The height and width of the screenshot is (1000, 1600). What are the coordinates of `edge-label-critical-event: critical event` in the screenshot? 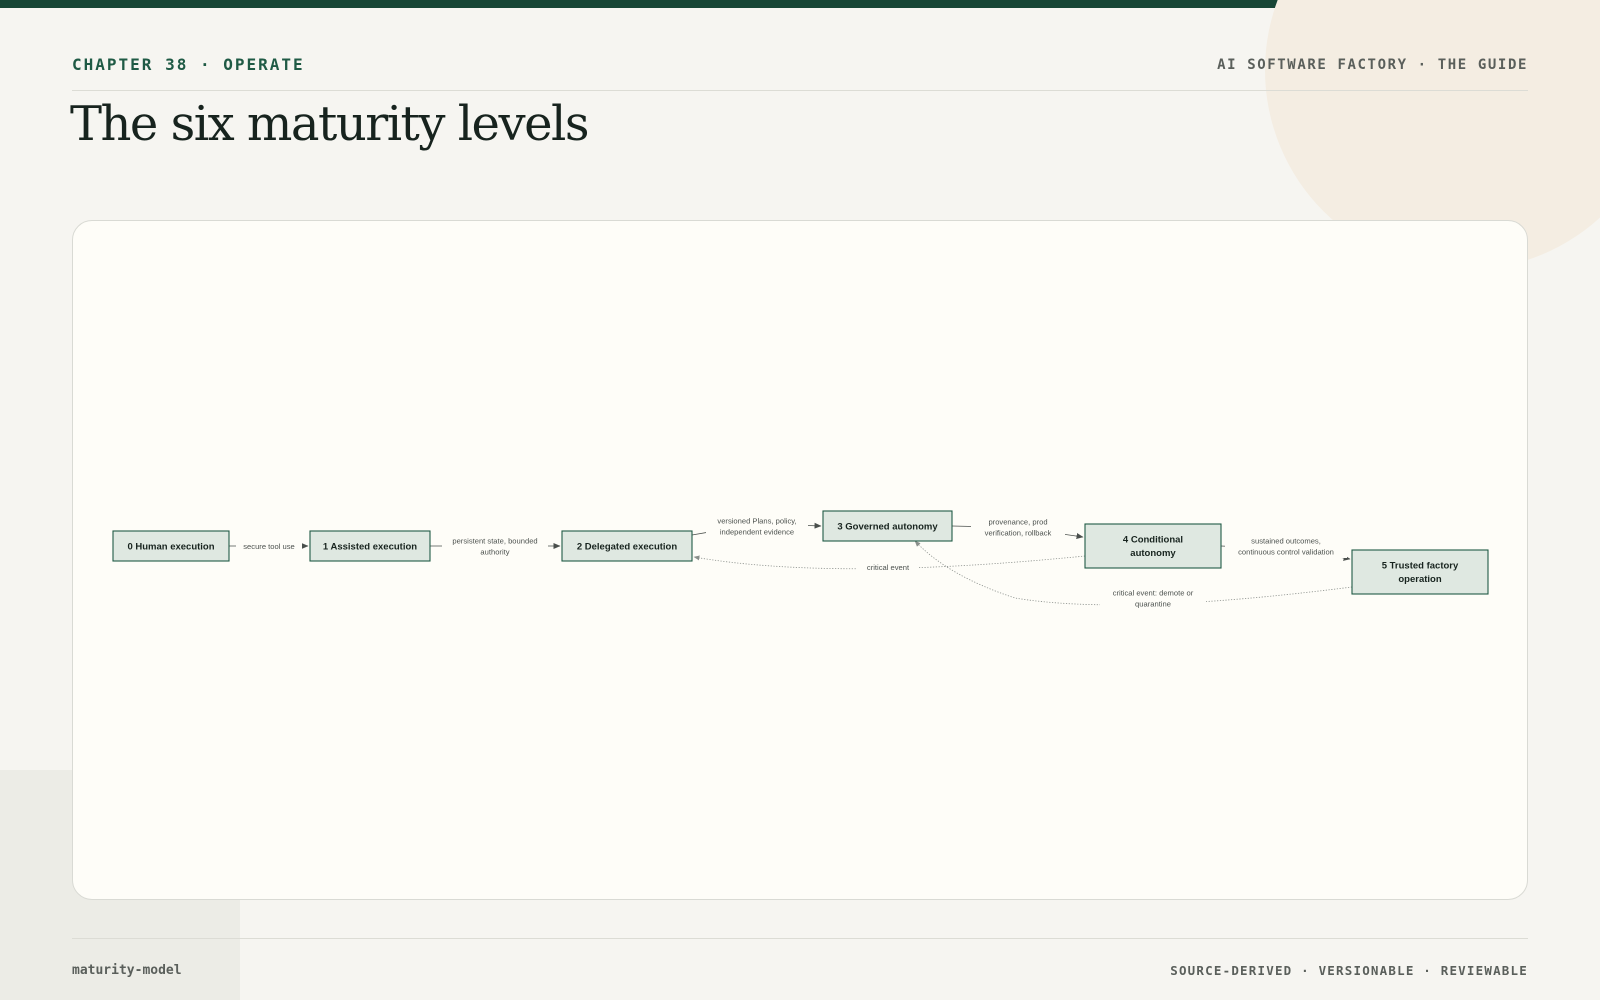 It's located at (888, 567).